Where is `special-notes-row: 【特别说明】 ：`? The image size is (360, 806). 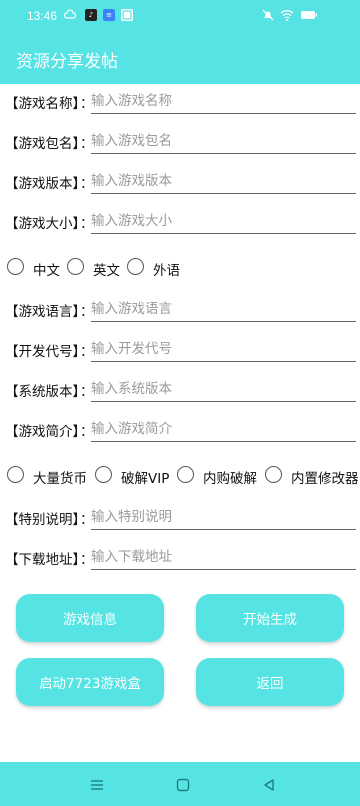 special-notes-row: 【特别说明】 ： is located at coordinates (180, 518).